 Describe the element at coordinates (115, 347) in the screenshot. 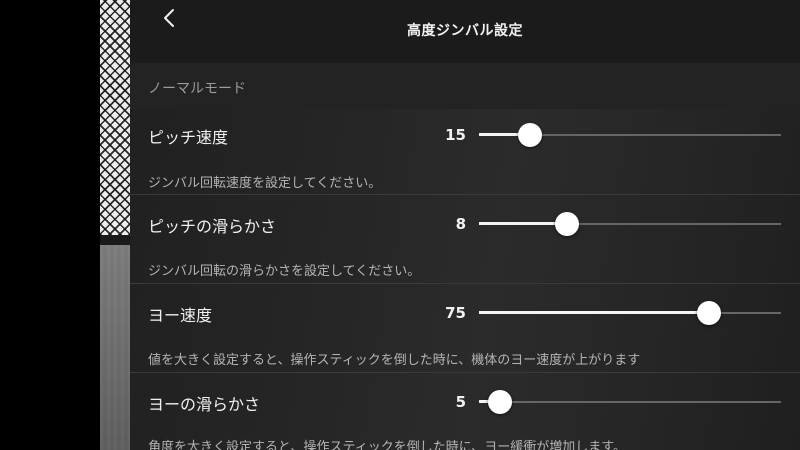

I see `preview-ground-image` at that location.